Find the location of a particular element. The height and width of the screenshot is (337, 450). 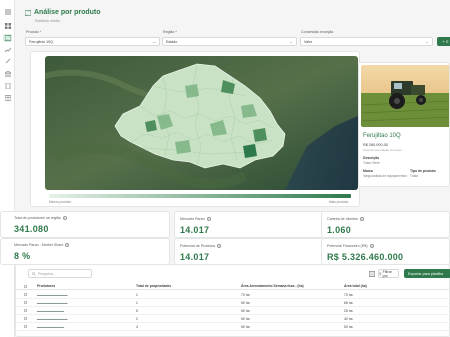

concessao-select: Valor ⌄ is located at coordinates (366, 41).